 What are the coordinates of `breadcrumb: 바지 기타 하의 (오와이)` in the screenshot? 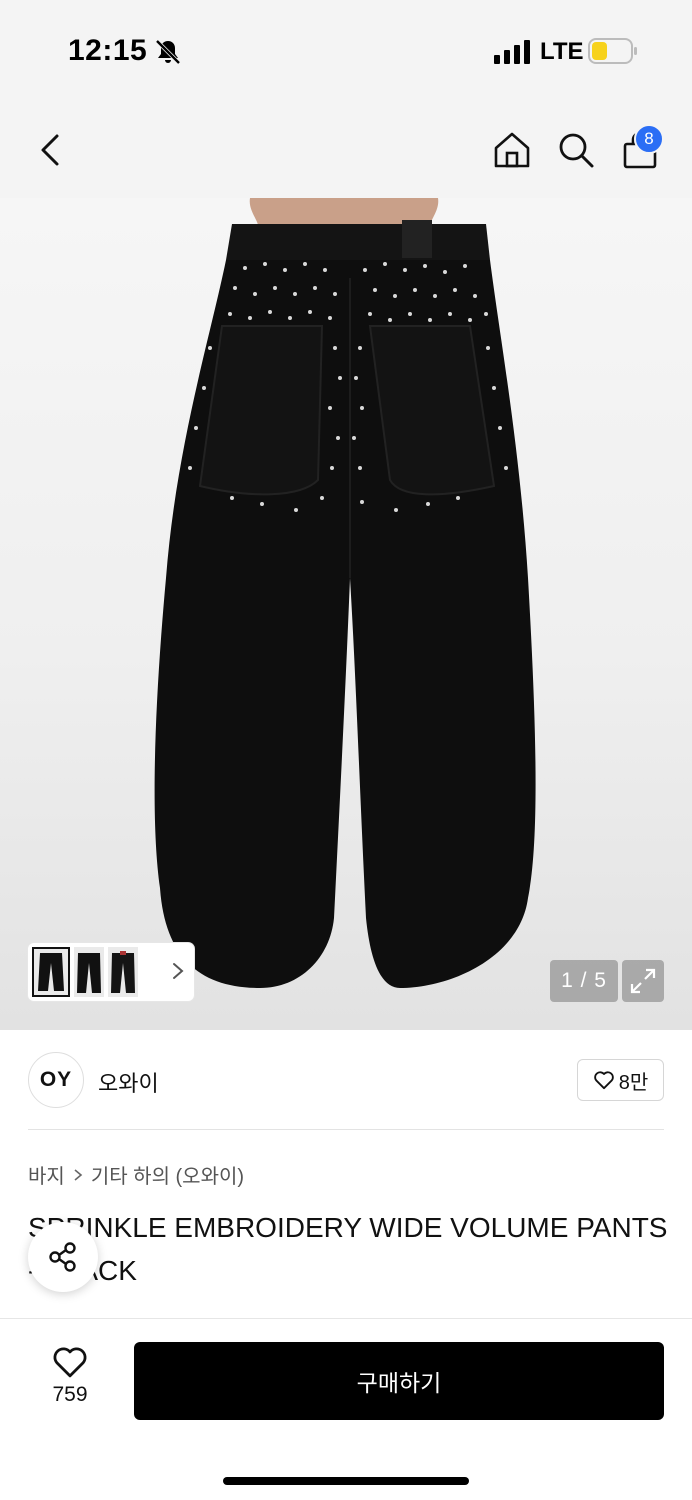 It's located at (136, 1174).